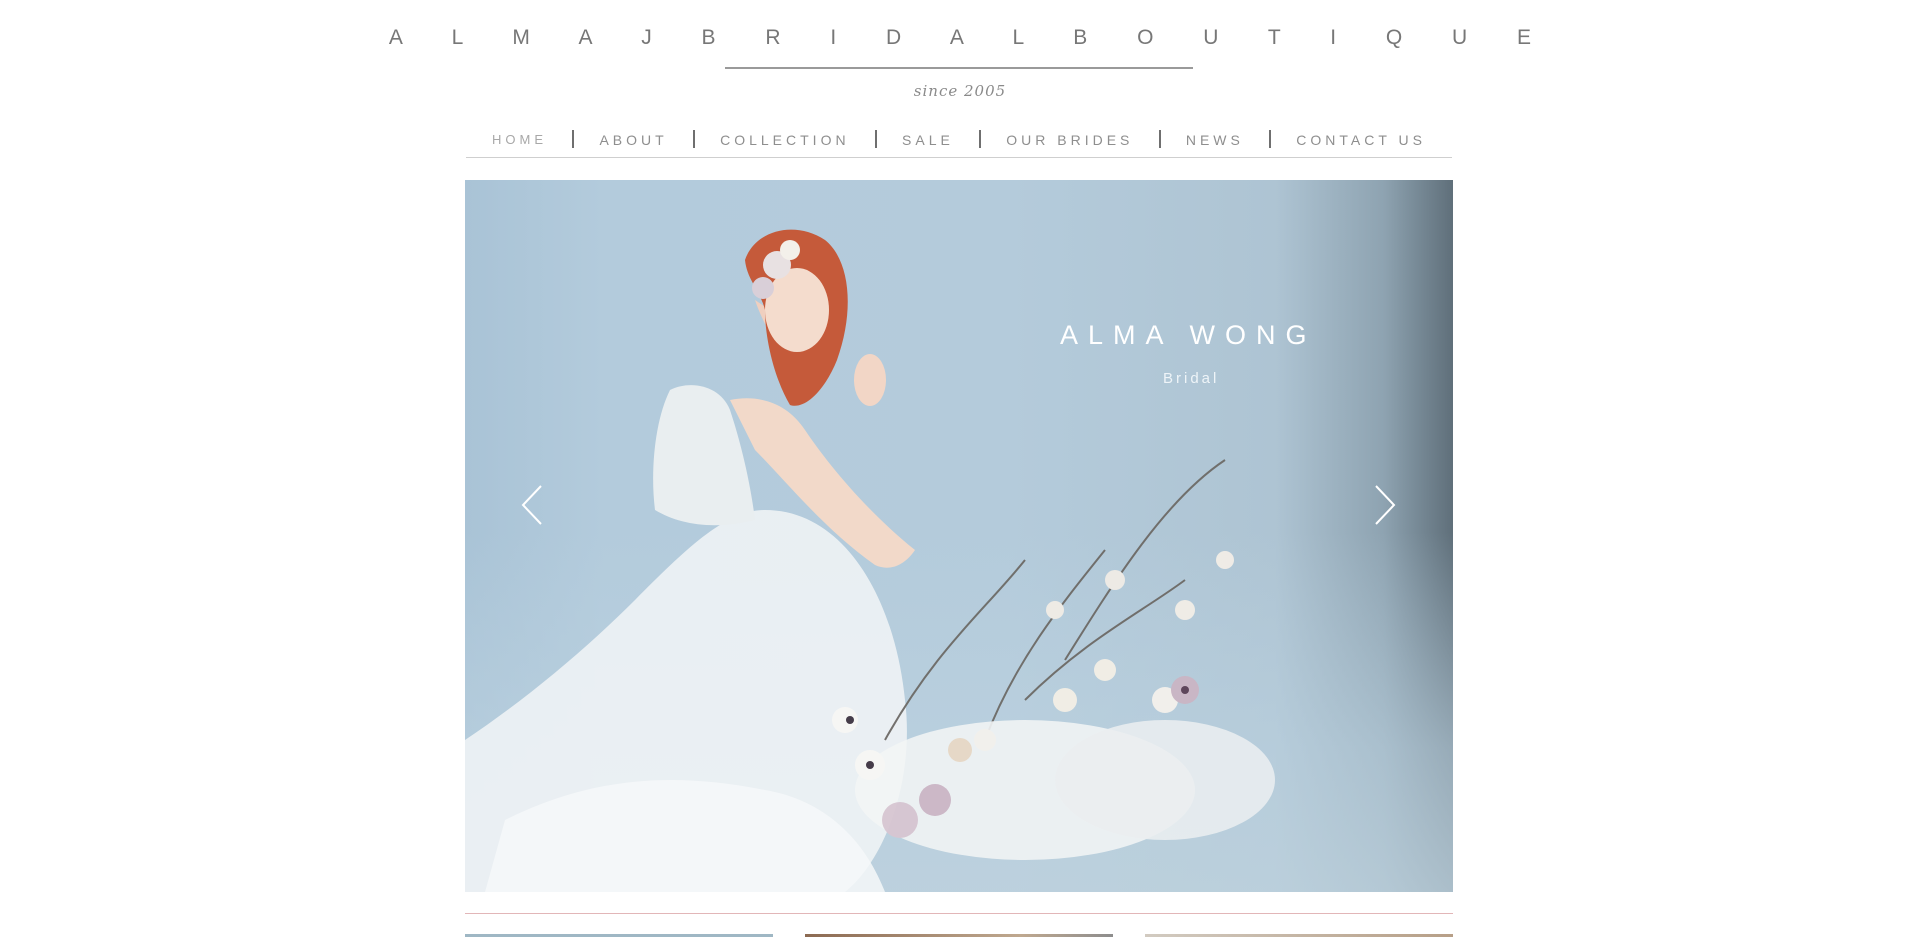 This screenshot has width=1920, height=937. I want to click on hero-title: ALMA WONG, so click(1188, 335).